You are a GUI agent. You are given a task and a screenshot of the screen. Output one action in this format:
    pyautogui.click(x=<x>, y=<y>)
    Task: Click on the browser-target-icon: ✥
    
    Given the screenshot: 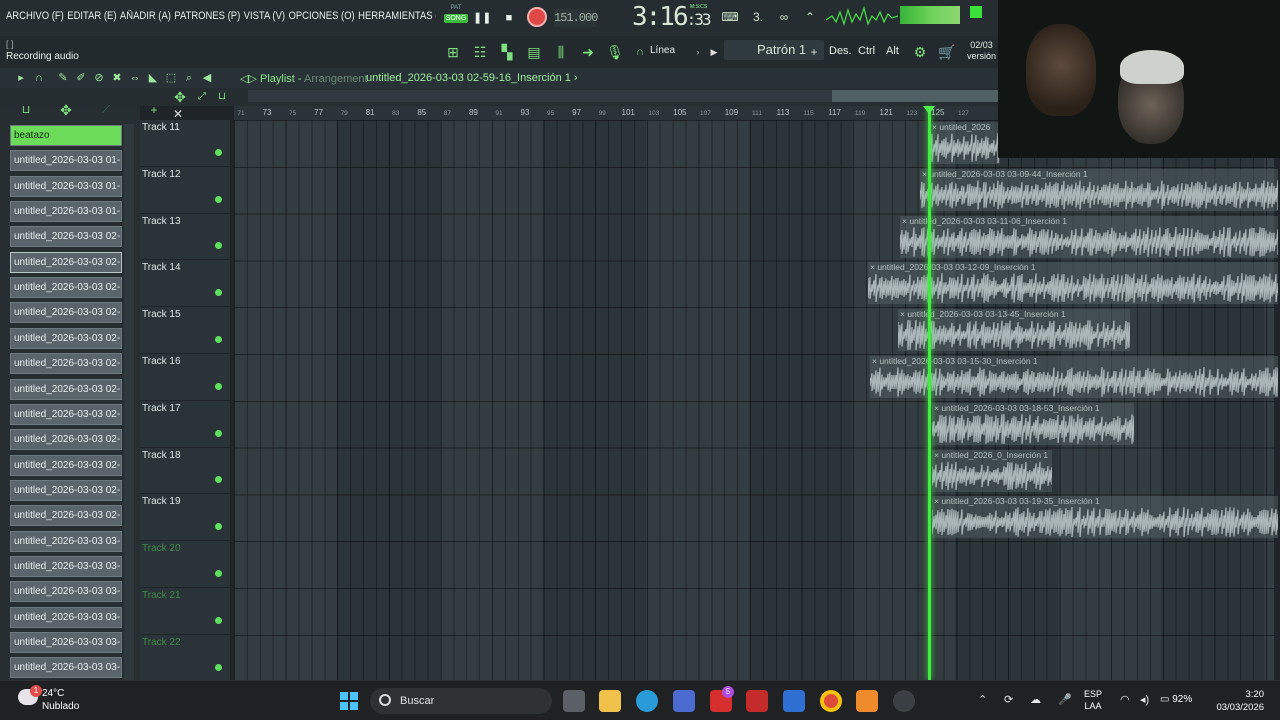 What is the action you would take?
    pyautogui.click(x=66, y=110)
    